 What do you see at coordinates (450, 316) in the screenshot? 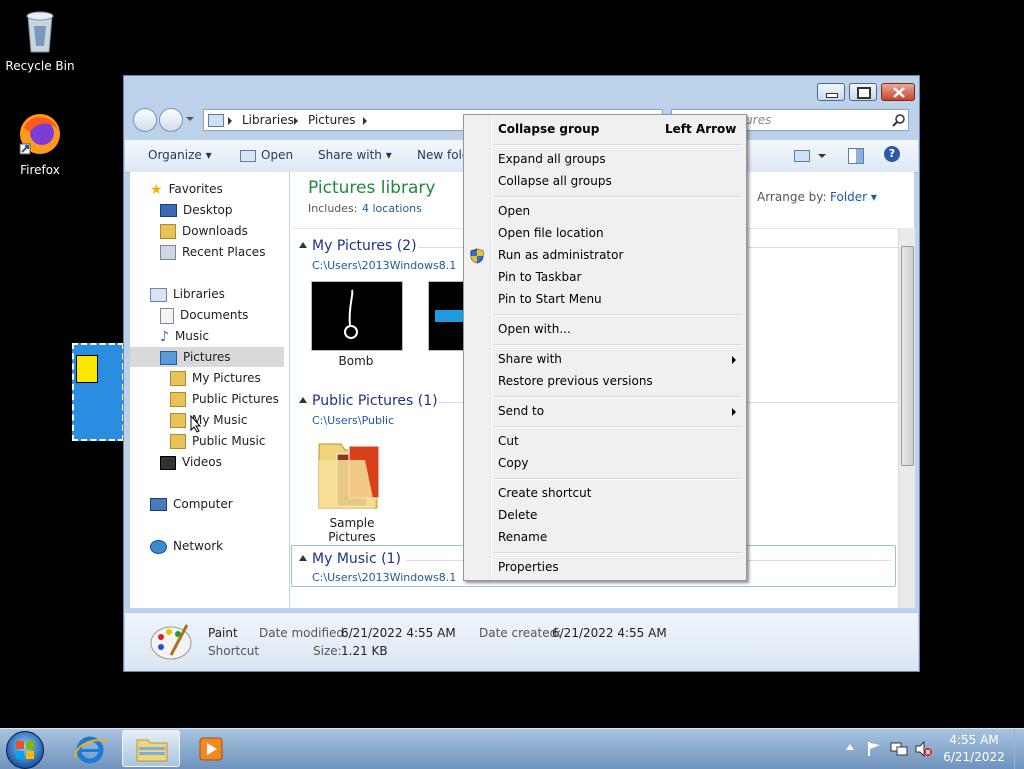
I see `car-drawing-icon` at bounding box center [450, 316].